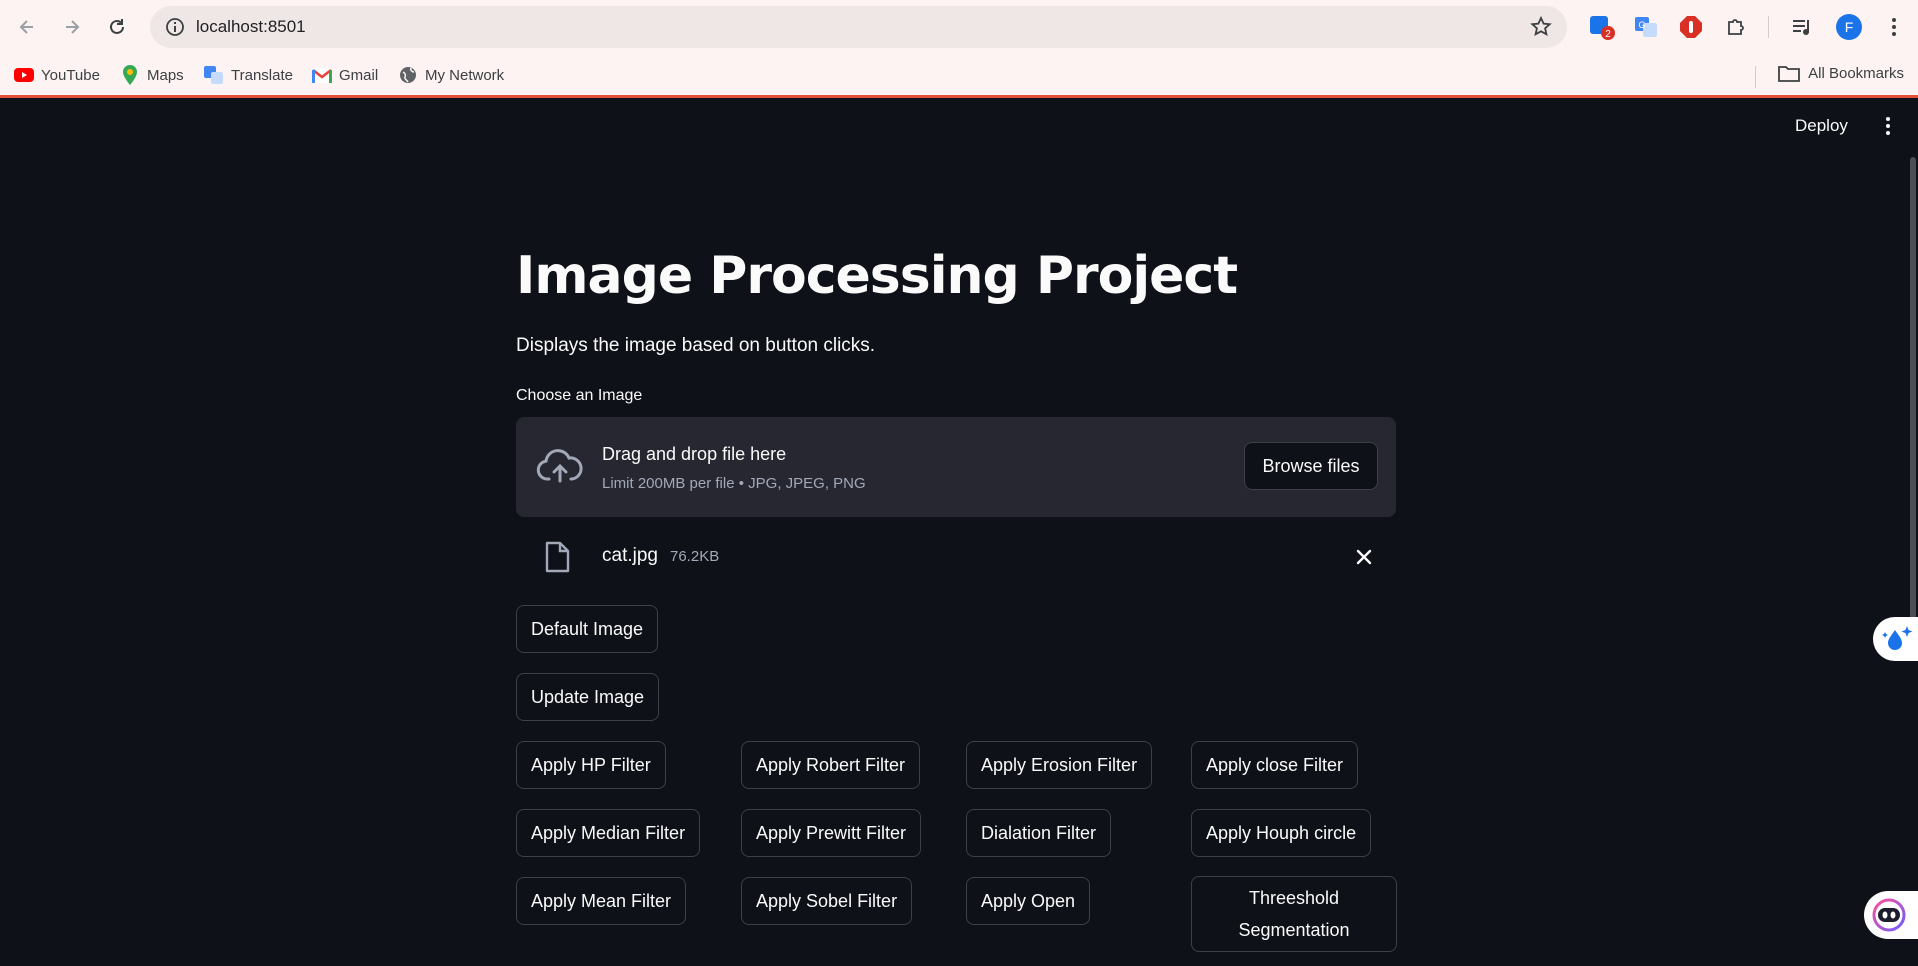 This screenshot has width=1918, height=966. I want to click on media-controls-button, so click(1802, 27).